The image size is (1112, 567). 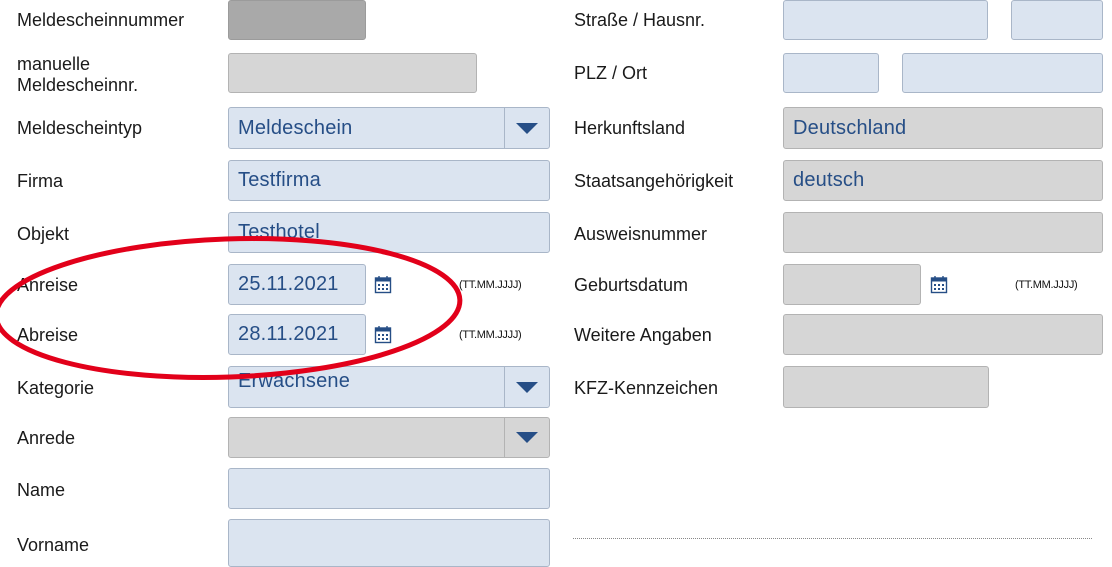 I want to click on weitere-angaben-field, so click(x=943, y=334).